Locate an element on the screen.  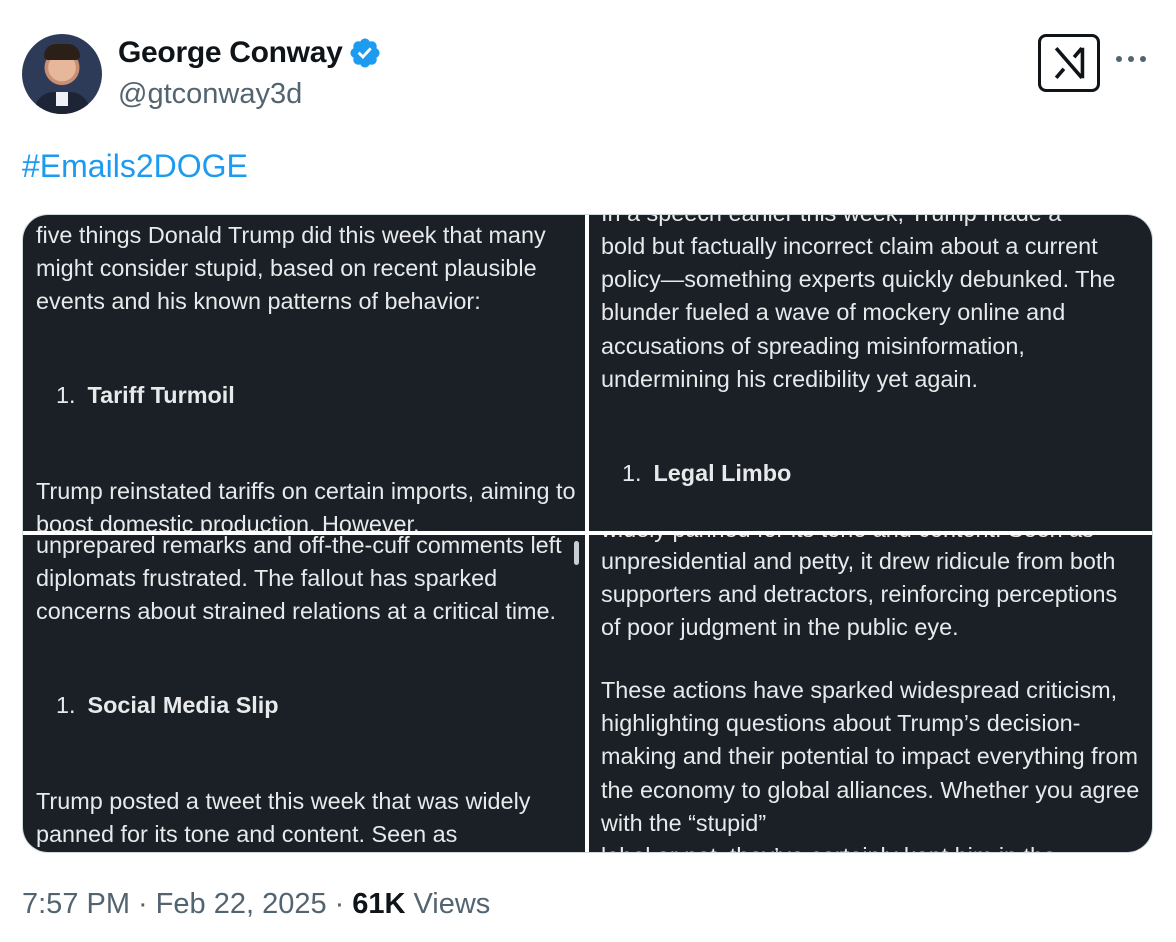
grok-icon is located at coordinates (1069, 63).